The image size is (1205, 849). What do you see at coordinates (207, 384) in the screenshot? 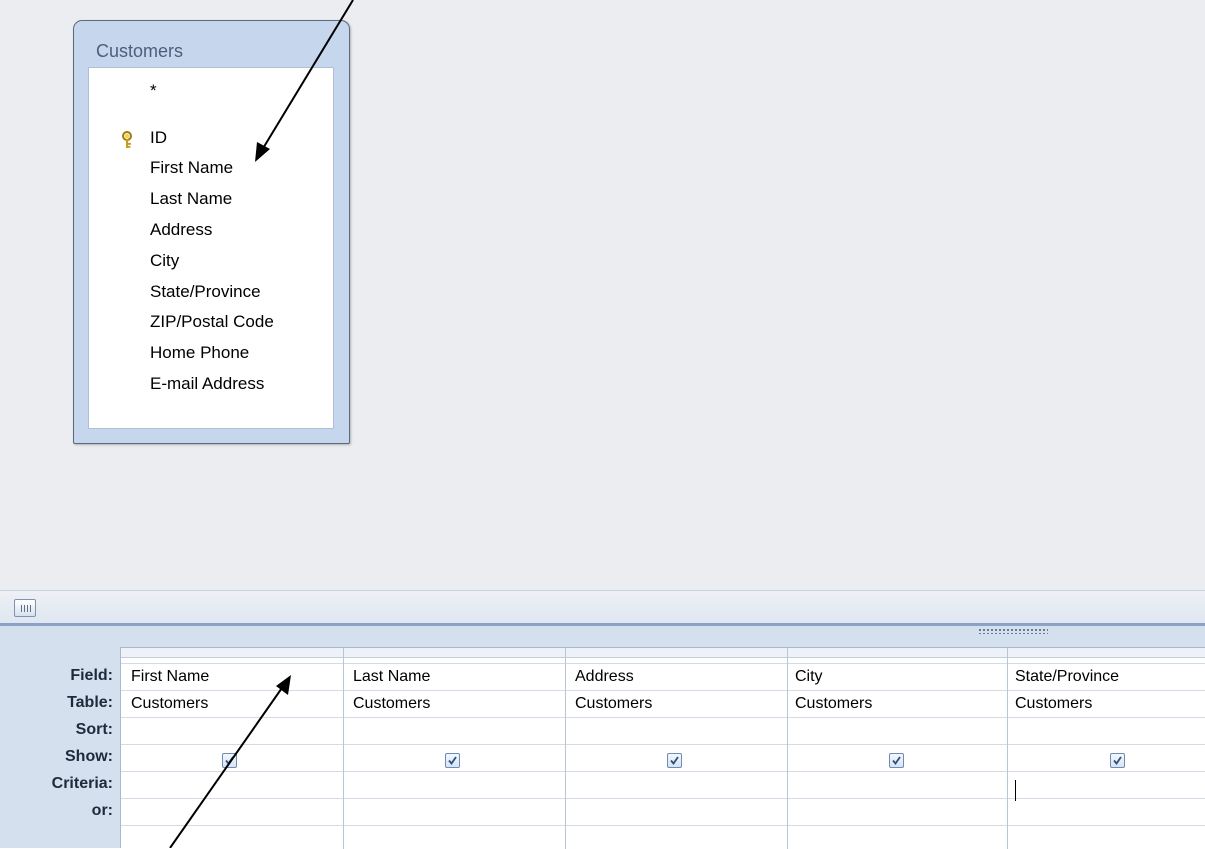
I see `field-item-email-address: E-mail Address` at bounding box center [207, 384].